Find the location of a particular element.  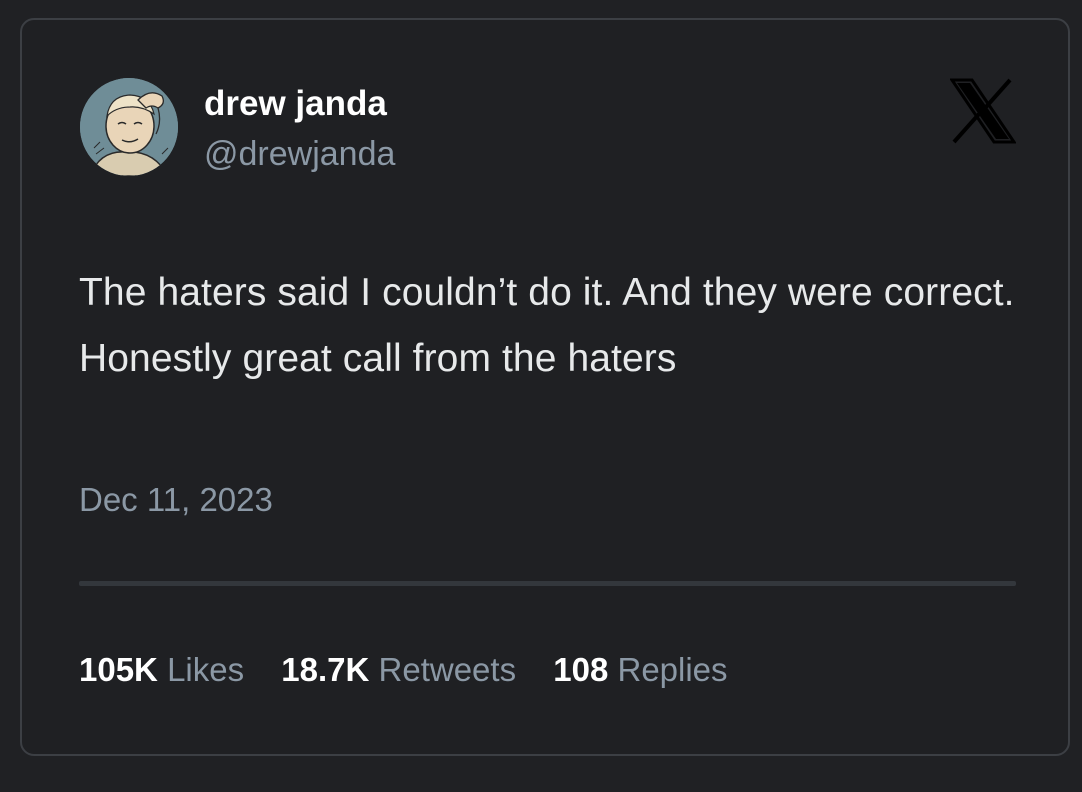

likes-label: Likes is located at coordinates (206, 669).